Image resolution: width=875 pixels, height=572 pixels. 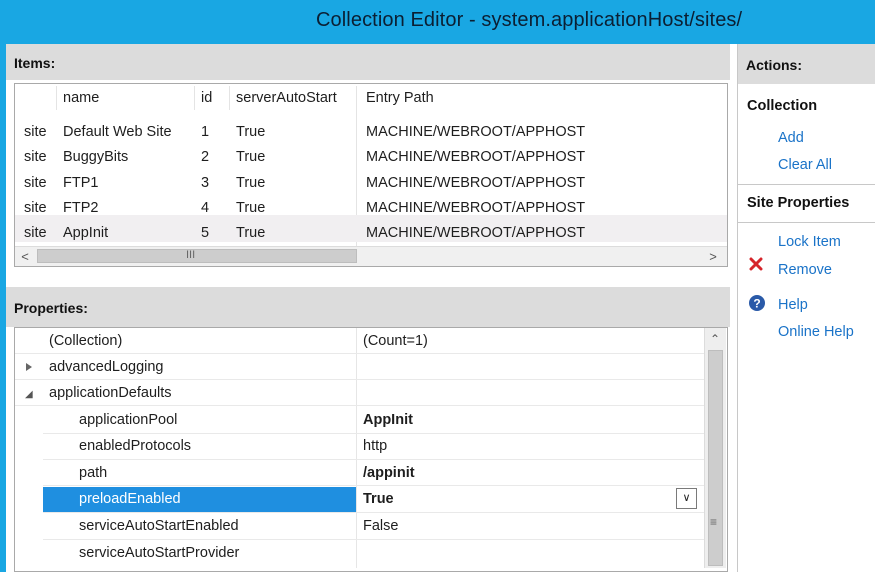 I want to click on actions-header-label: Actions:, so click(x=774, y=65).